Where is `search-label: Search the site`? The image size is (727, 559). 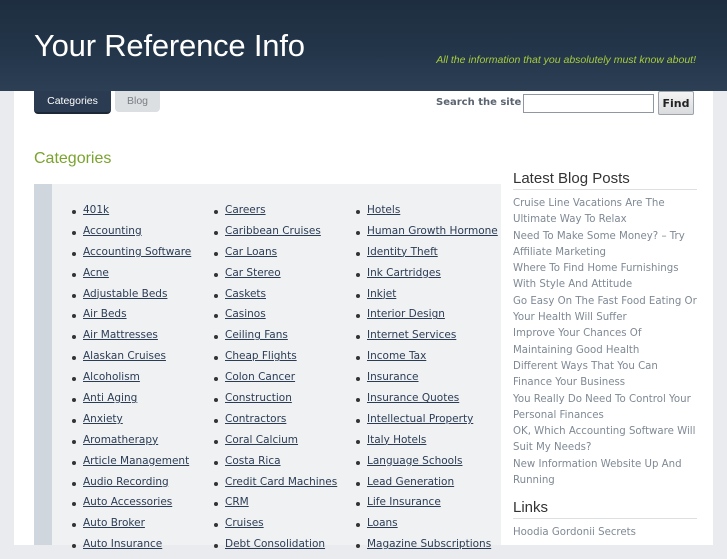 search-label: Search the site is located at coordinates (479, 102).